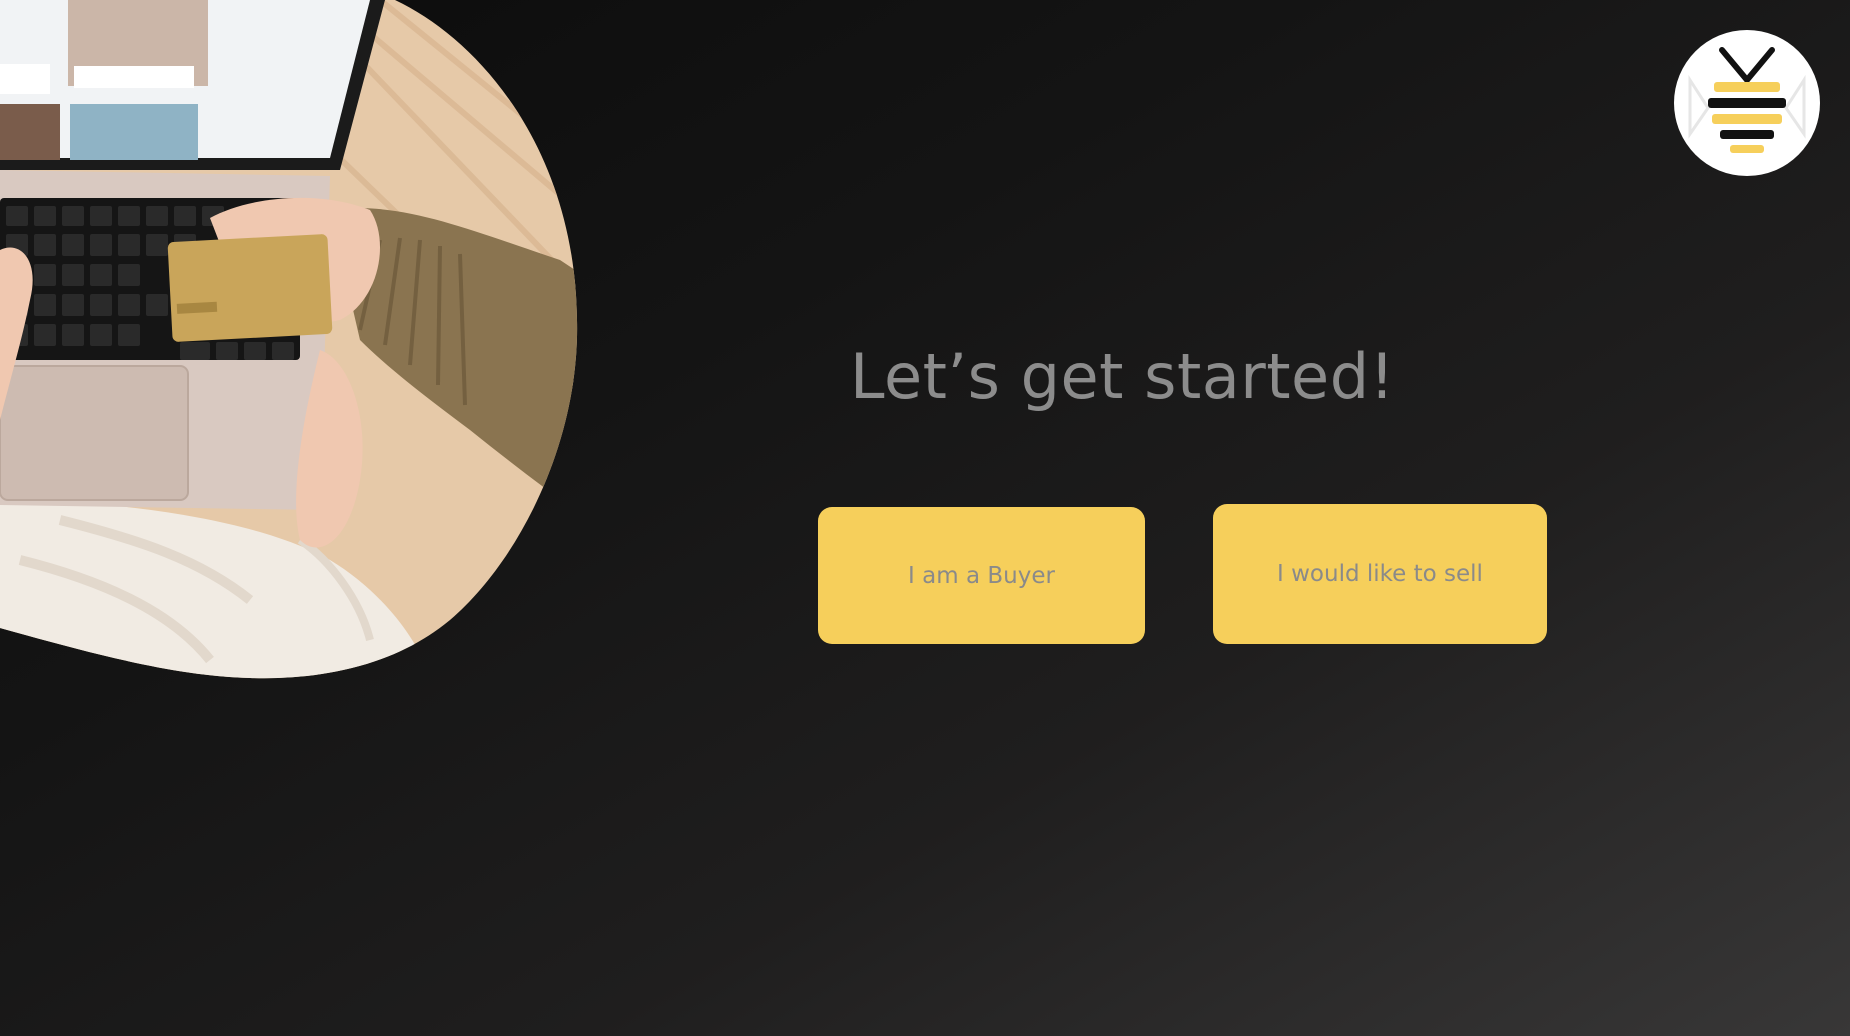 The height and width of the screenshot is (1036, 1850). I want to click on seller-button: I would like to sell, so click(1380, 574).